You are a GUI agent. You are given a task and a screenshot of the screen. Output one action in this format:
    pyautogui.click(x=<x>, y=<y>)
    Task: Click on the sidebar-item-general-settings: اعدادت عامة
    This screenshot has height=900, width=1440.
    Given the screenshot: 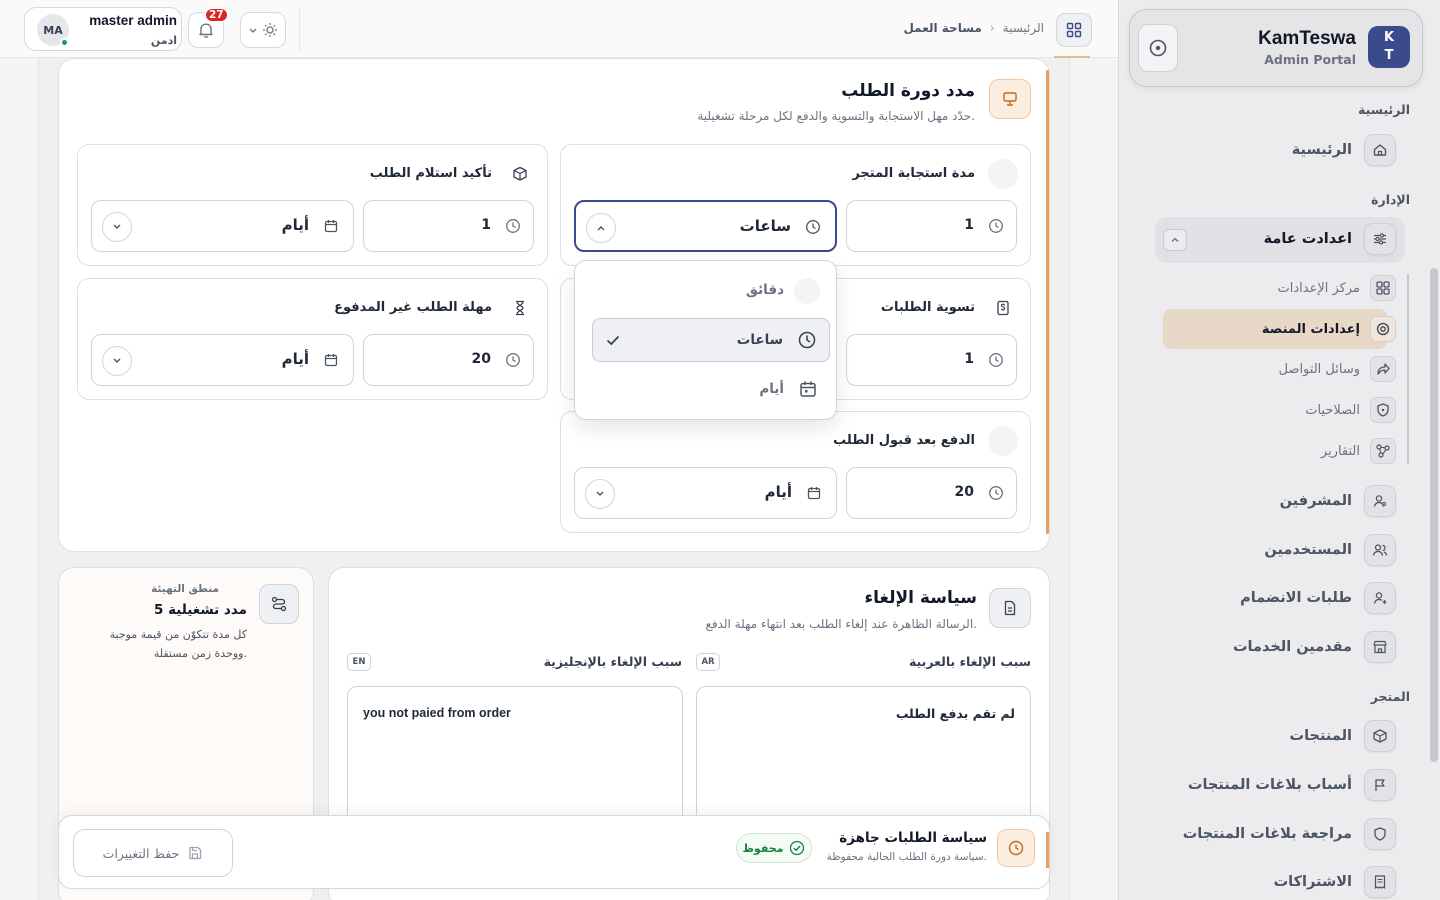 What is the action you would take?
    pyautogui.click(x=1330, y=239)
    